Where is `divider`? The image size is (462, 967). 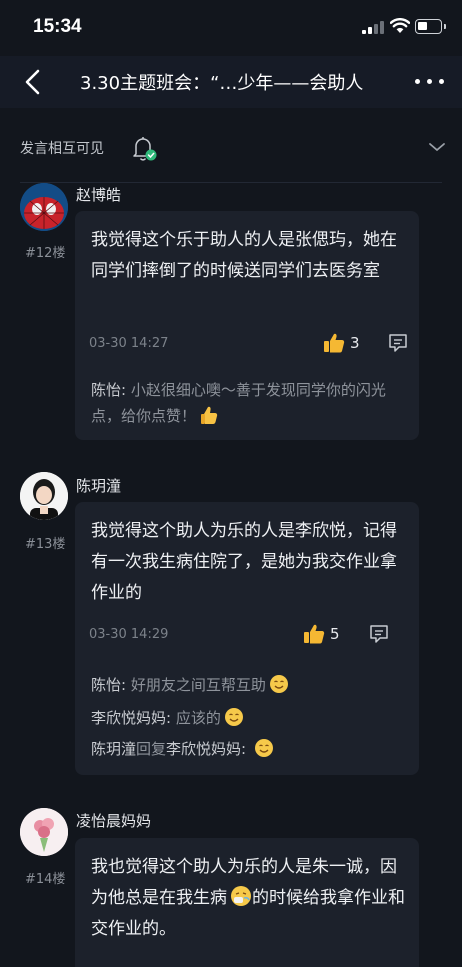 divider is located at coordinates (231, 182).